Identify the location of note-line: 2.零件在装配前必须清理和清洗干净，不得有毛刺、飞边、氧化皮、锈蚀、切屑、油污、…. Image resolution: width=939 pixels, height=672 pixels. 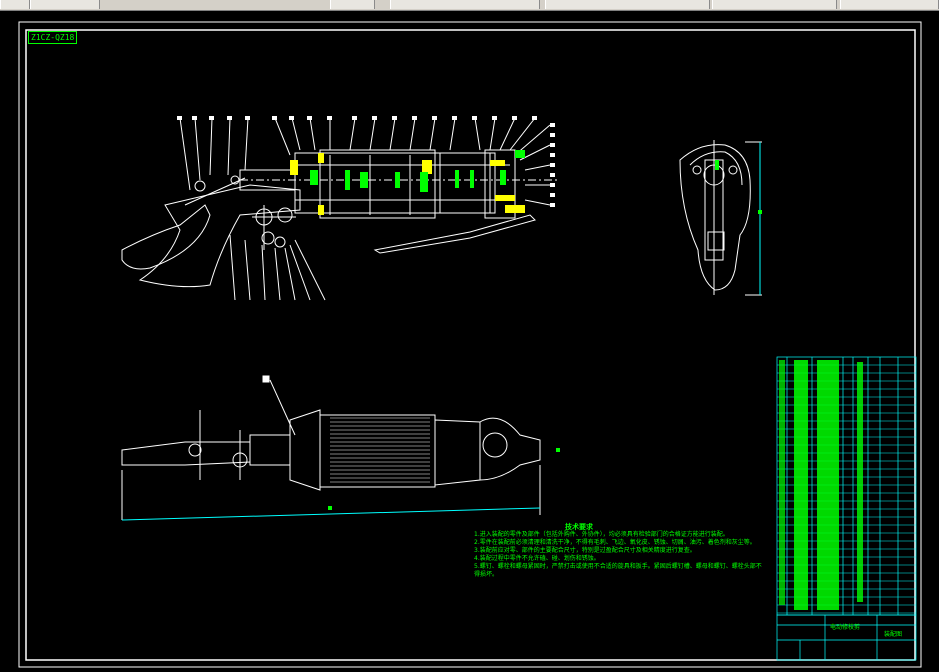
(615, 542).